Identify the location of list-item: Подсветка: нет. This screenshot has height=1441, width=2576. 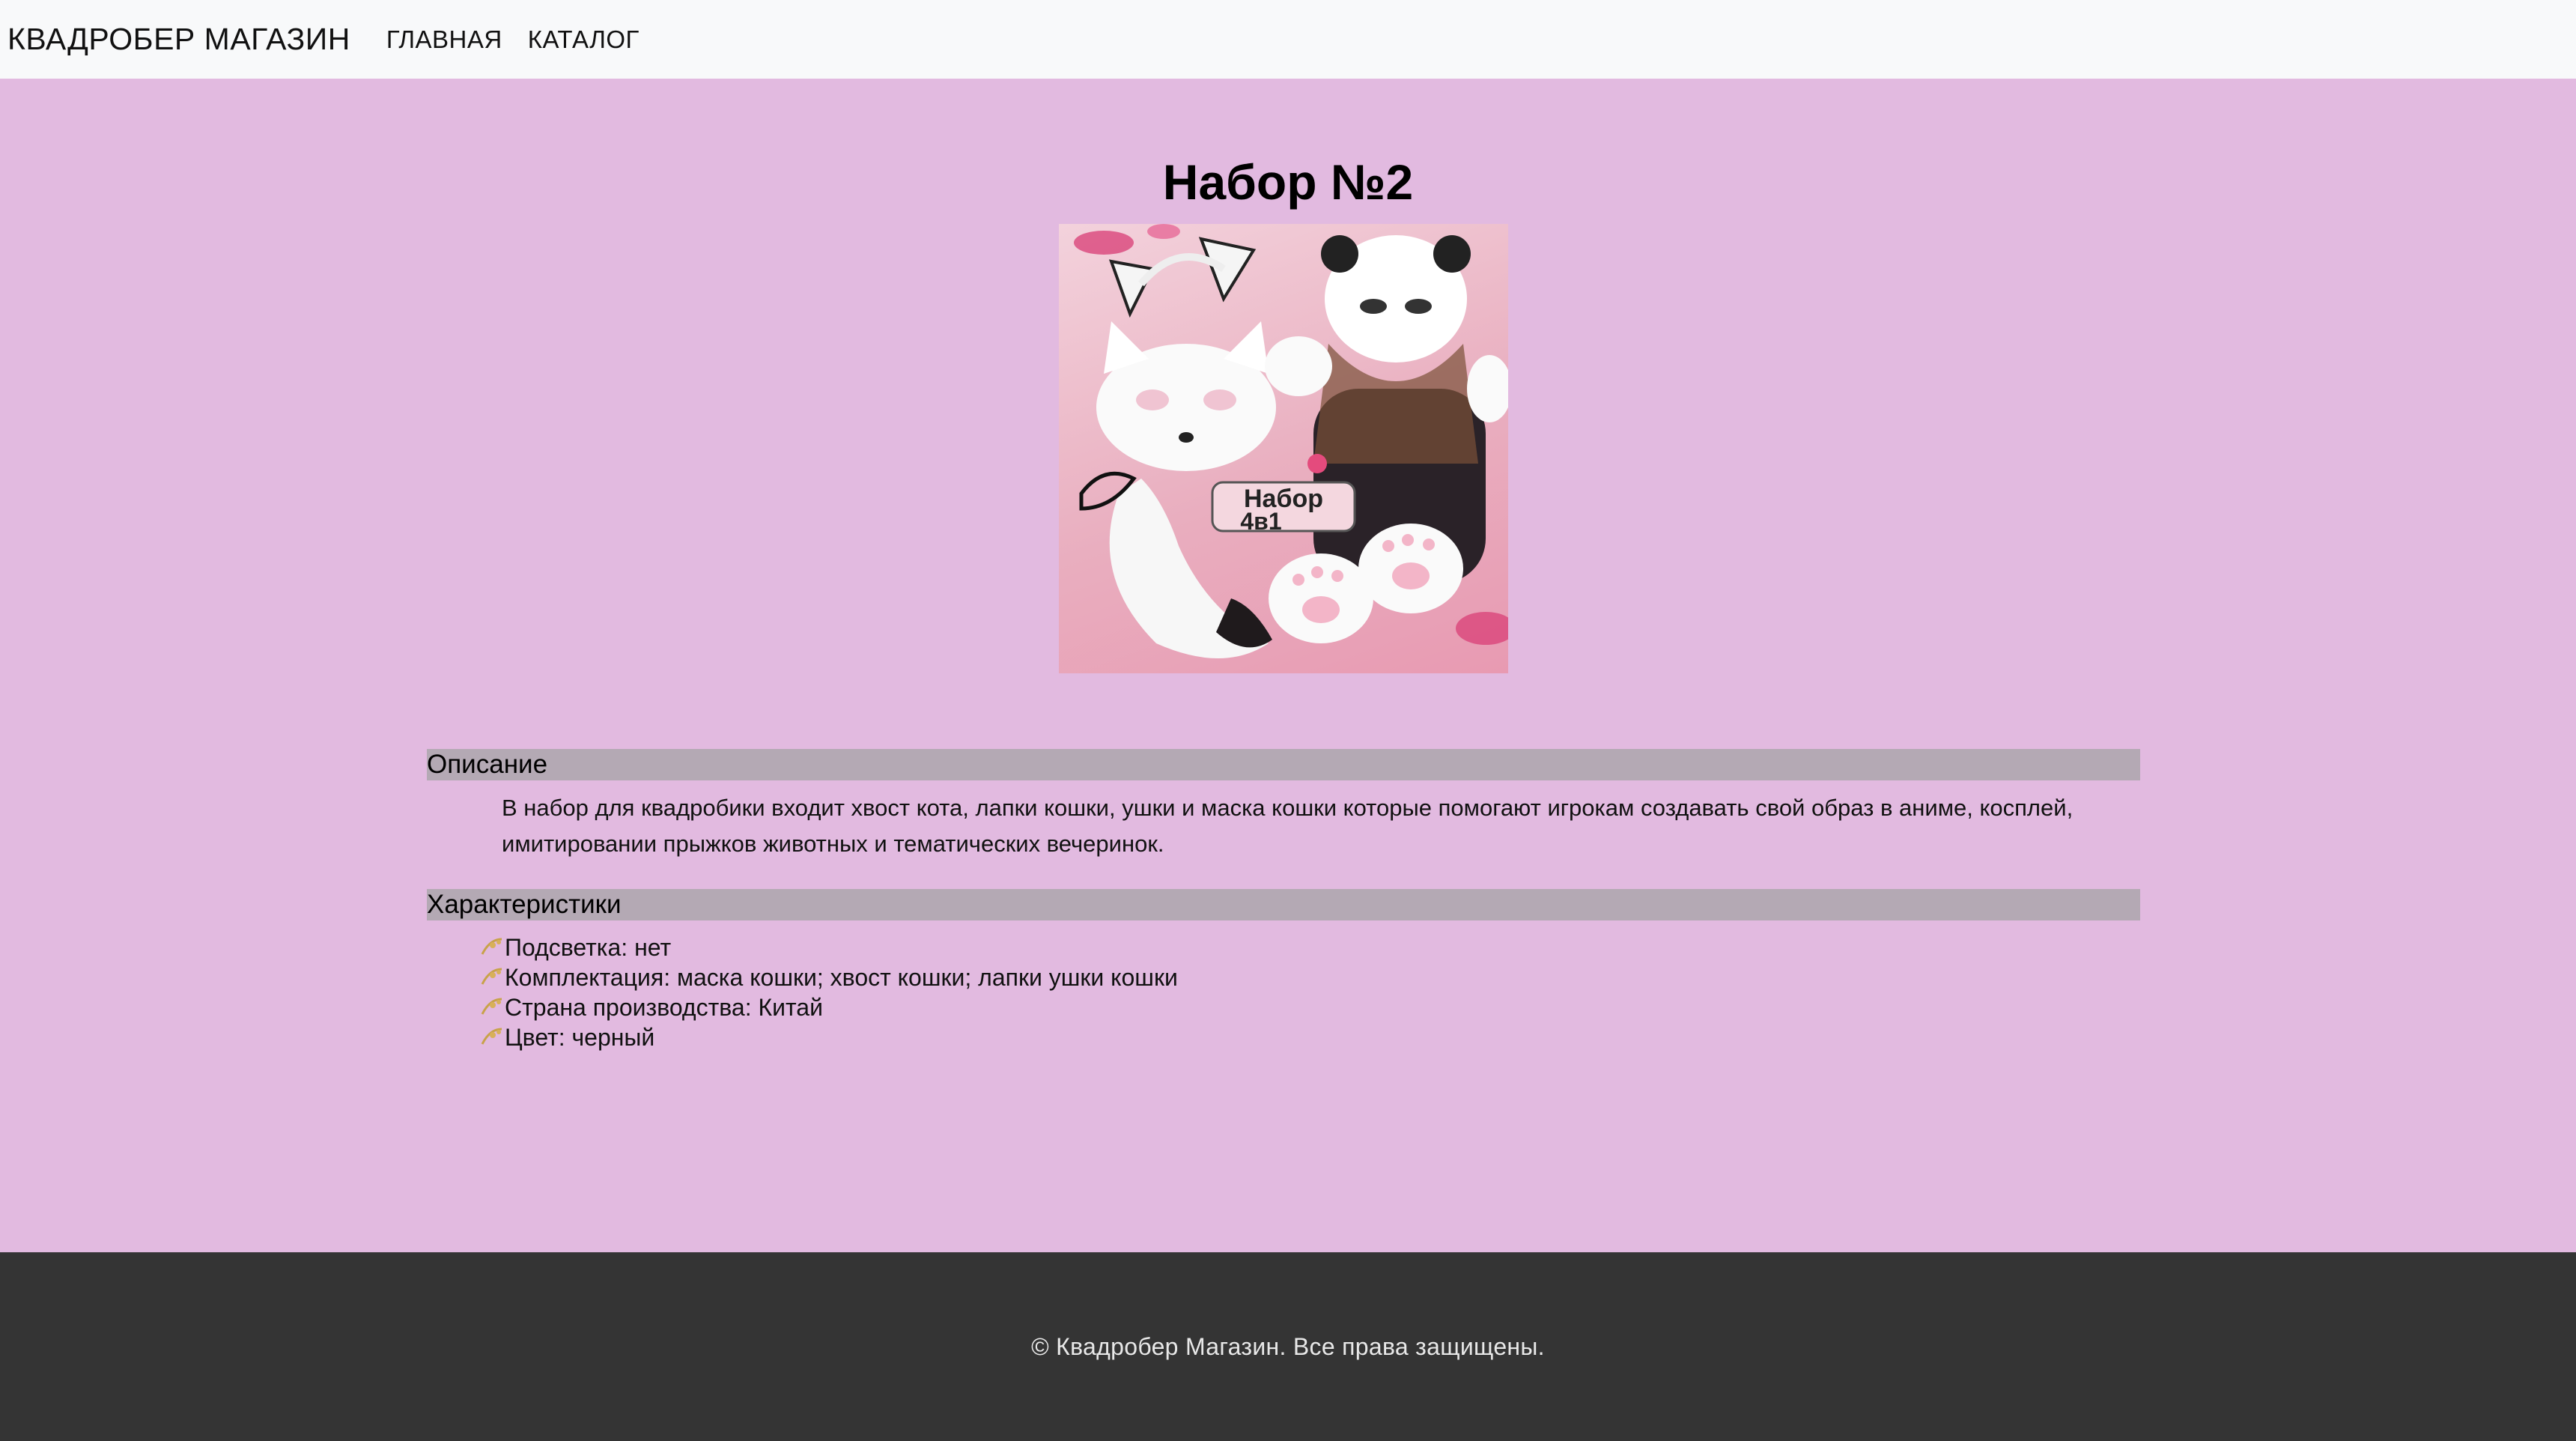
(828, 947).